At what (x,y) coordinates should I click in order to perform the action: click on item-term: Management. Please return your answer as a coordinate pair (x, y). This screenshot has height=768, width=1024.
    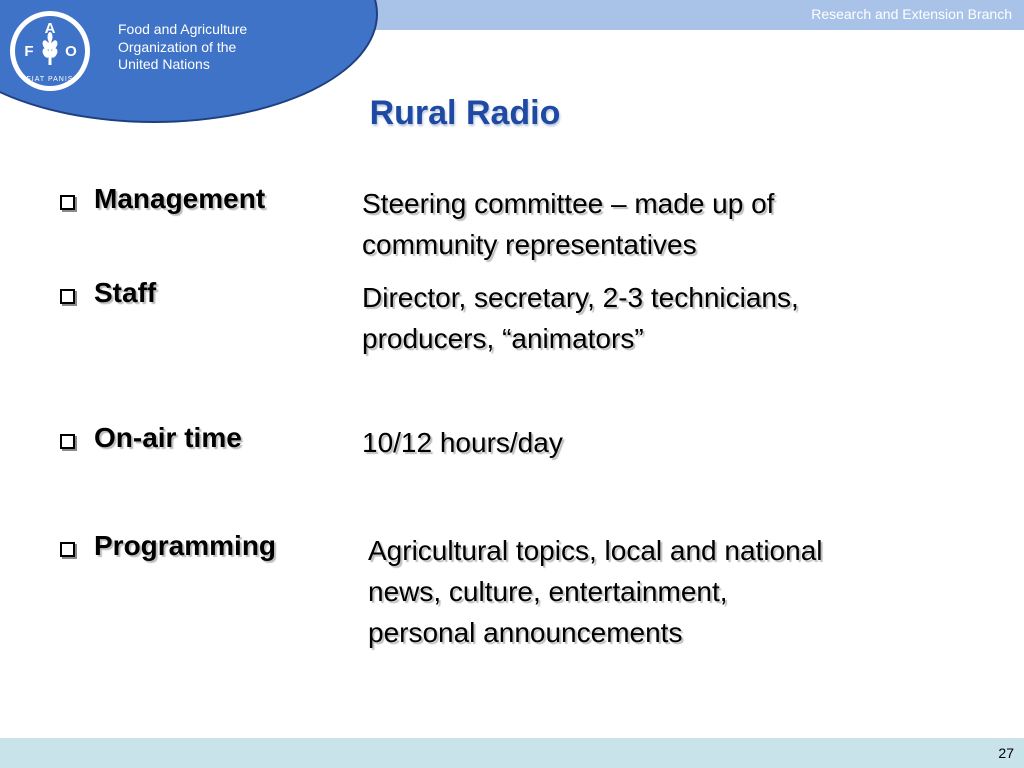
    Looking at the image, I should click on (180, 198).